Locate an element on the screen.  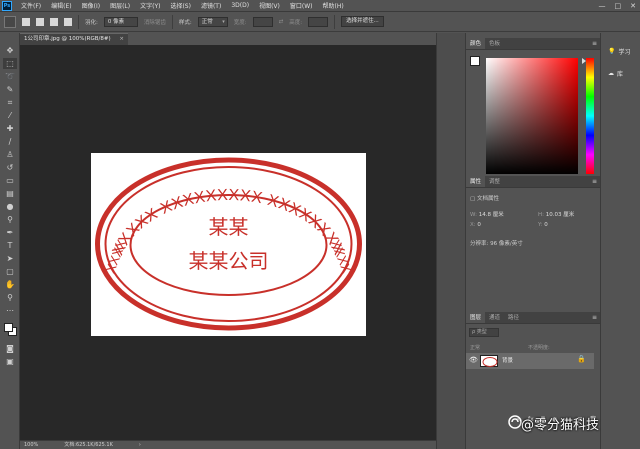
brush-tool-icon: ∕ is located at coordinates (10, 141).